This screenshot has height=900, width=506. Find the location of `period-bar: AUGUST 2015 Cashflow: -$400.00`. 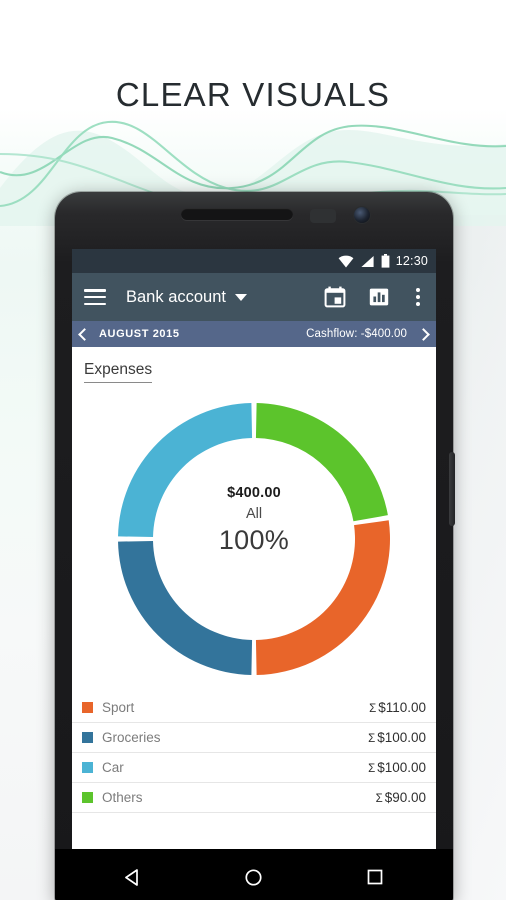

period-bar: AUGUST 2015 Cashflow: -$400.00 is located at coordinates (254, 334).